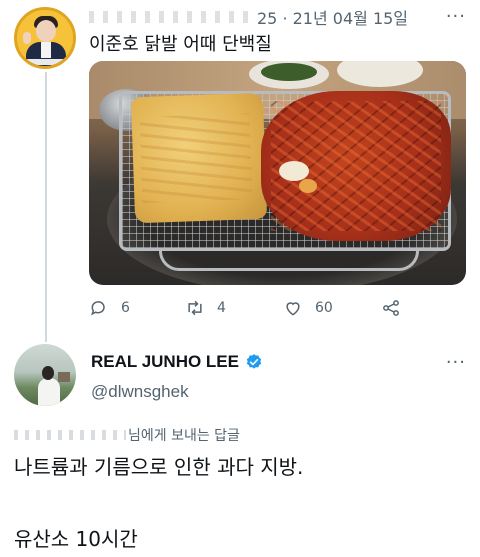  What do you see at coordinates (205, 308) in the screenshot?
I see `retweet-button: 4` at bounding box center [205, 308].